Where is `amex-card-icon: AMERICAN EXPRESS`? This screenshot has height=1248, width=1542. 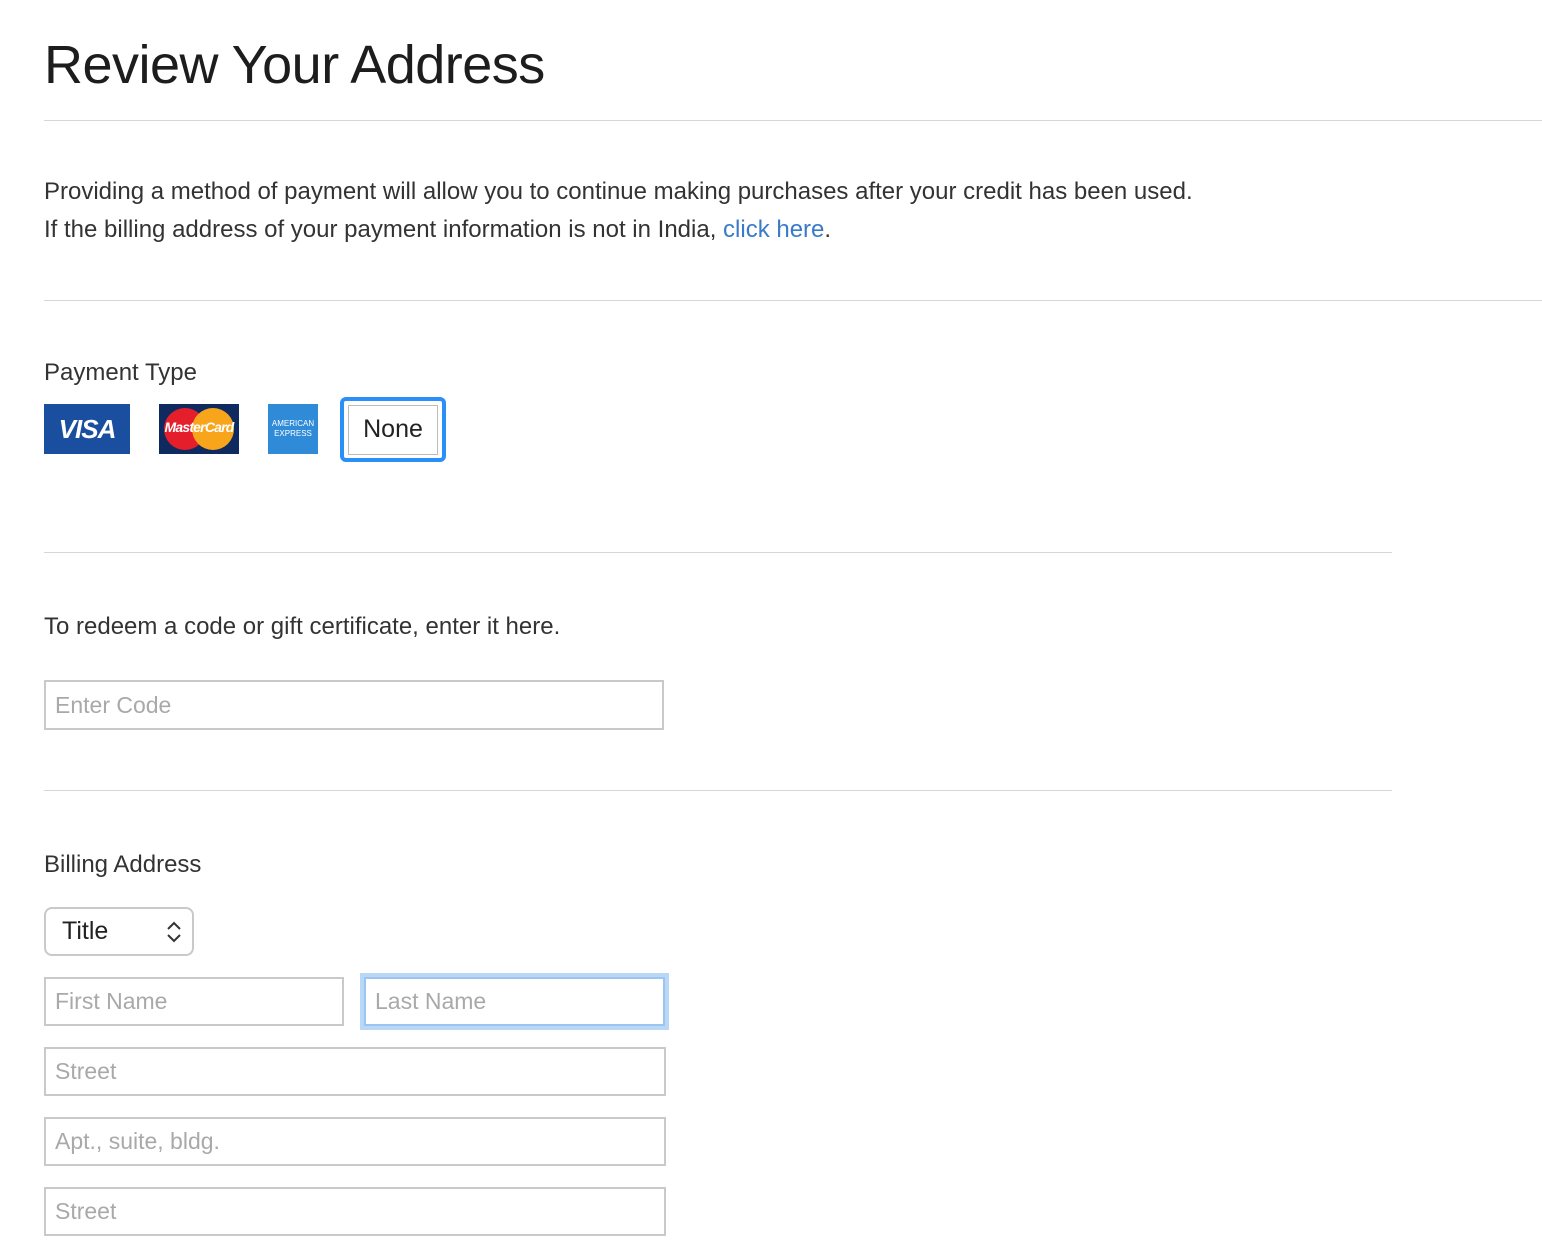
amex-card-icon: AMERICAN EXPRESS is located at coordinates (293, 429).